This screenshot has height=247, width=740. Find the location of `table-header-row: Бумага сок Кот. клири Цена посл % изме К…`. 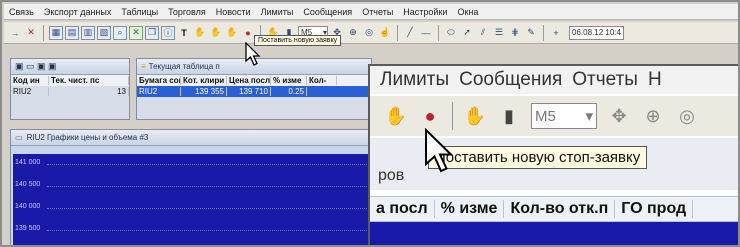

table-header-row: Бумага сок Кот. клири Цена посл % изме К… is located at coordinates (254, 80).